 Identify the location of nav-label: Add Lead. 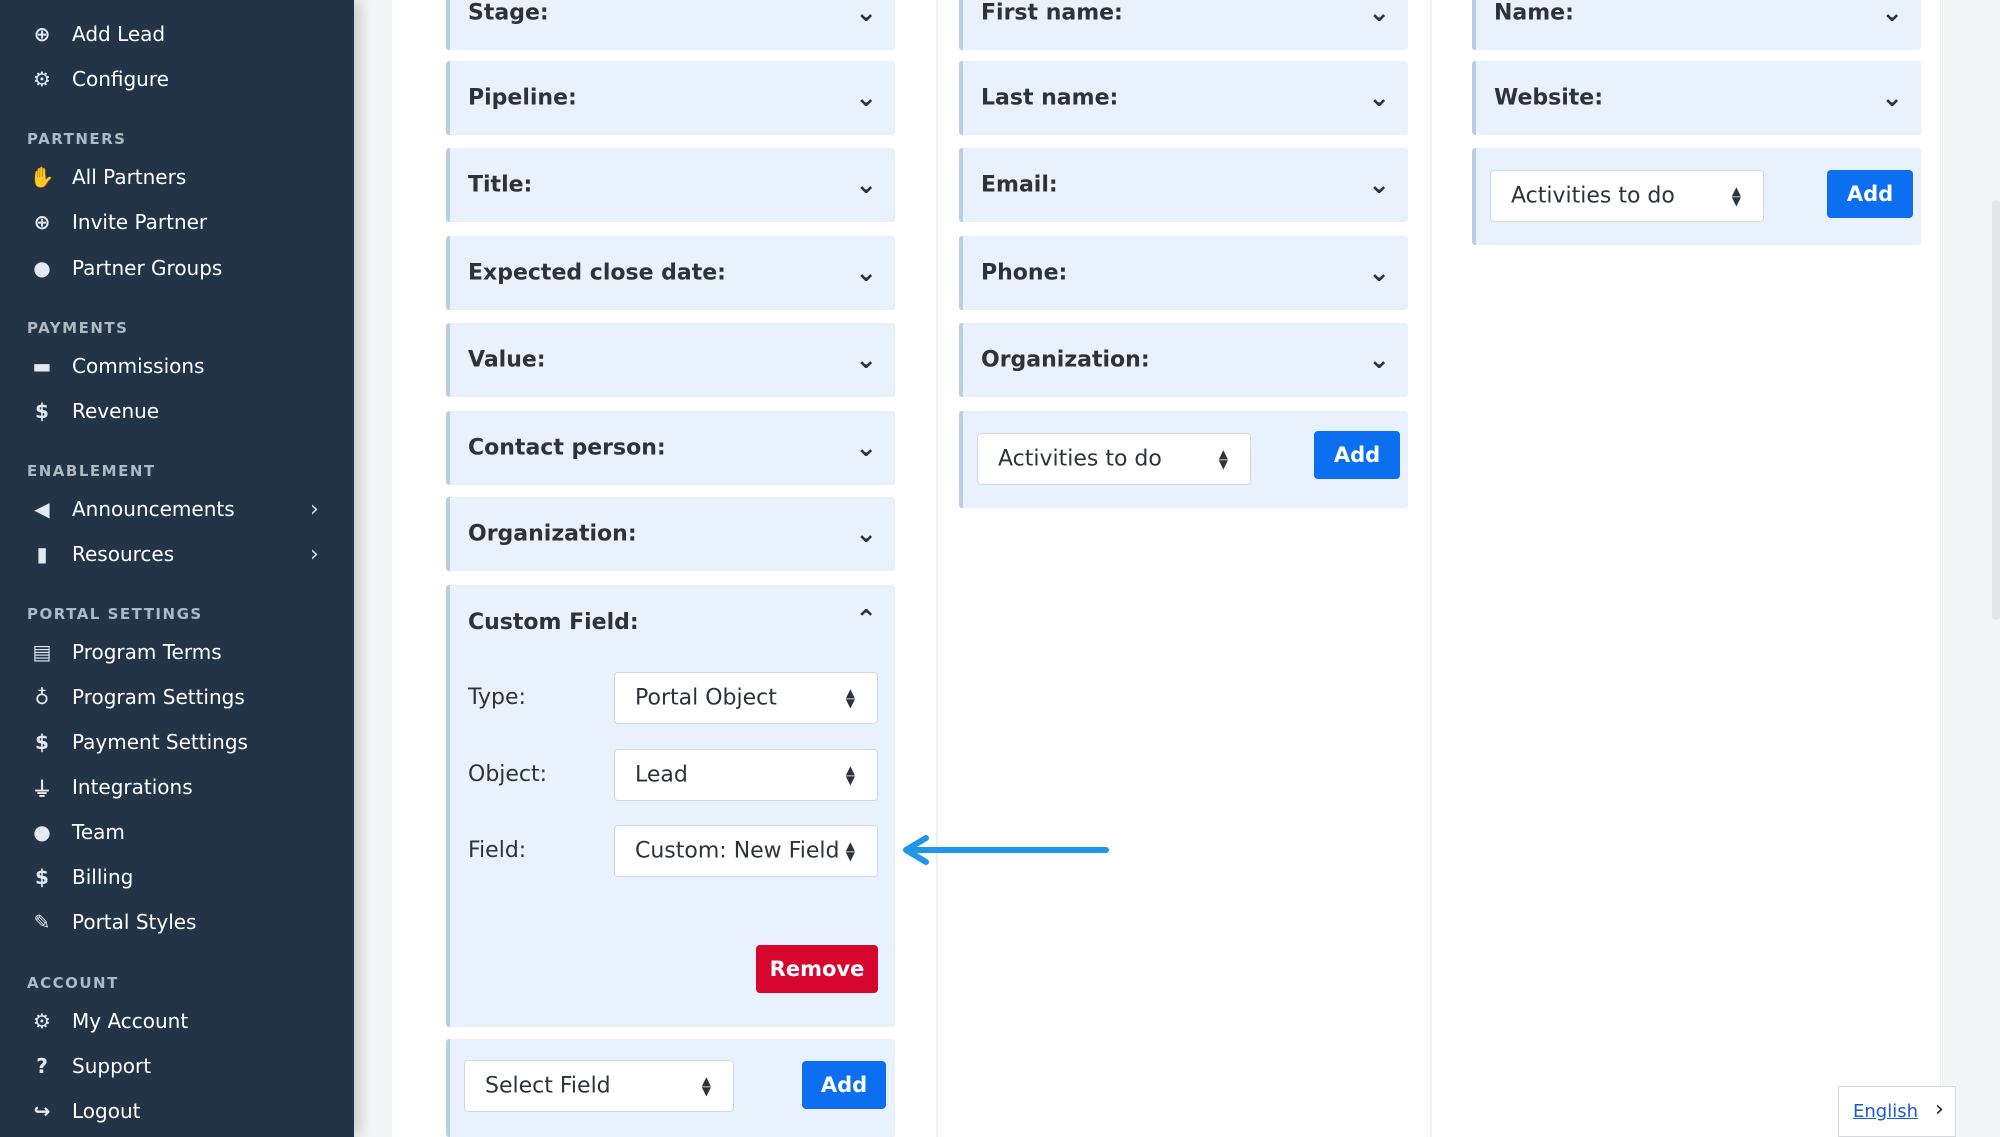
(119, 34).